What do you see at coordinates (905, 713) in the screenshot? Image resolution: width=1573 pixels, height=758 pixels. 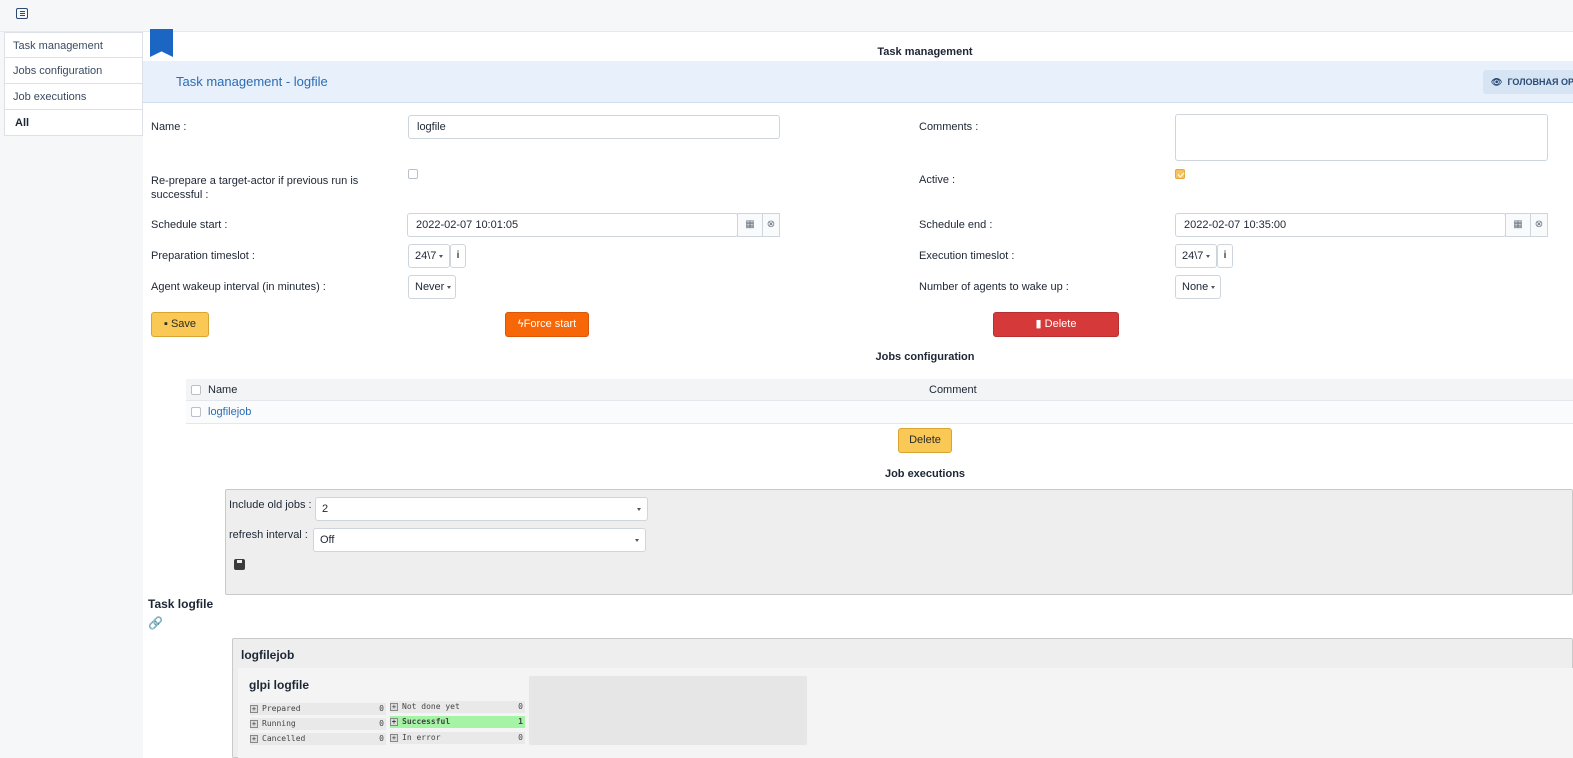 I see `agent-panel` at bounding box center [905, 713].